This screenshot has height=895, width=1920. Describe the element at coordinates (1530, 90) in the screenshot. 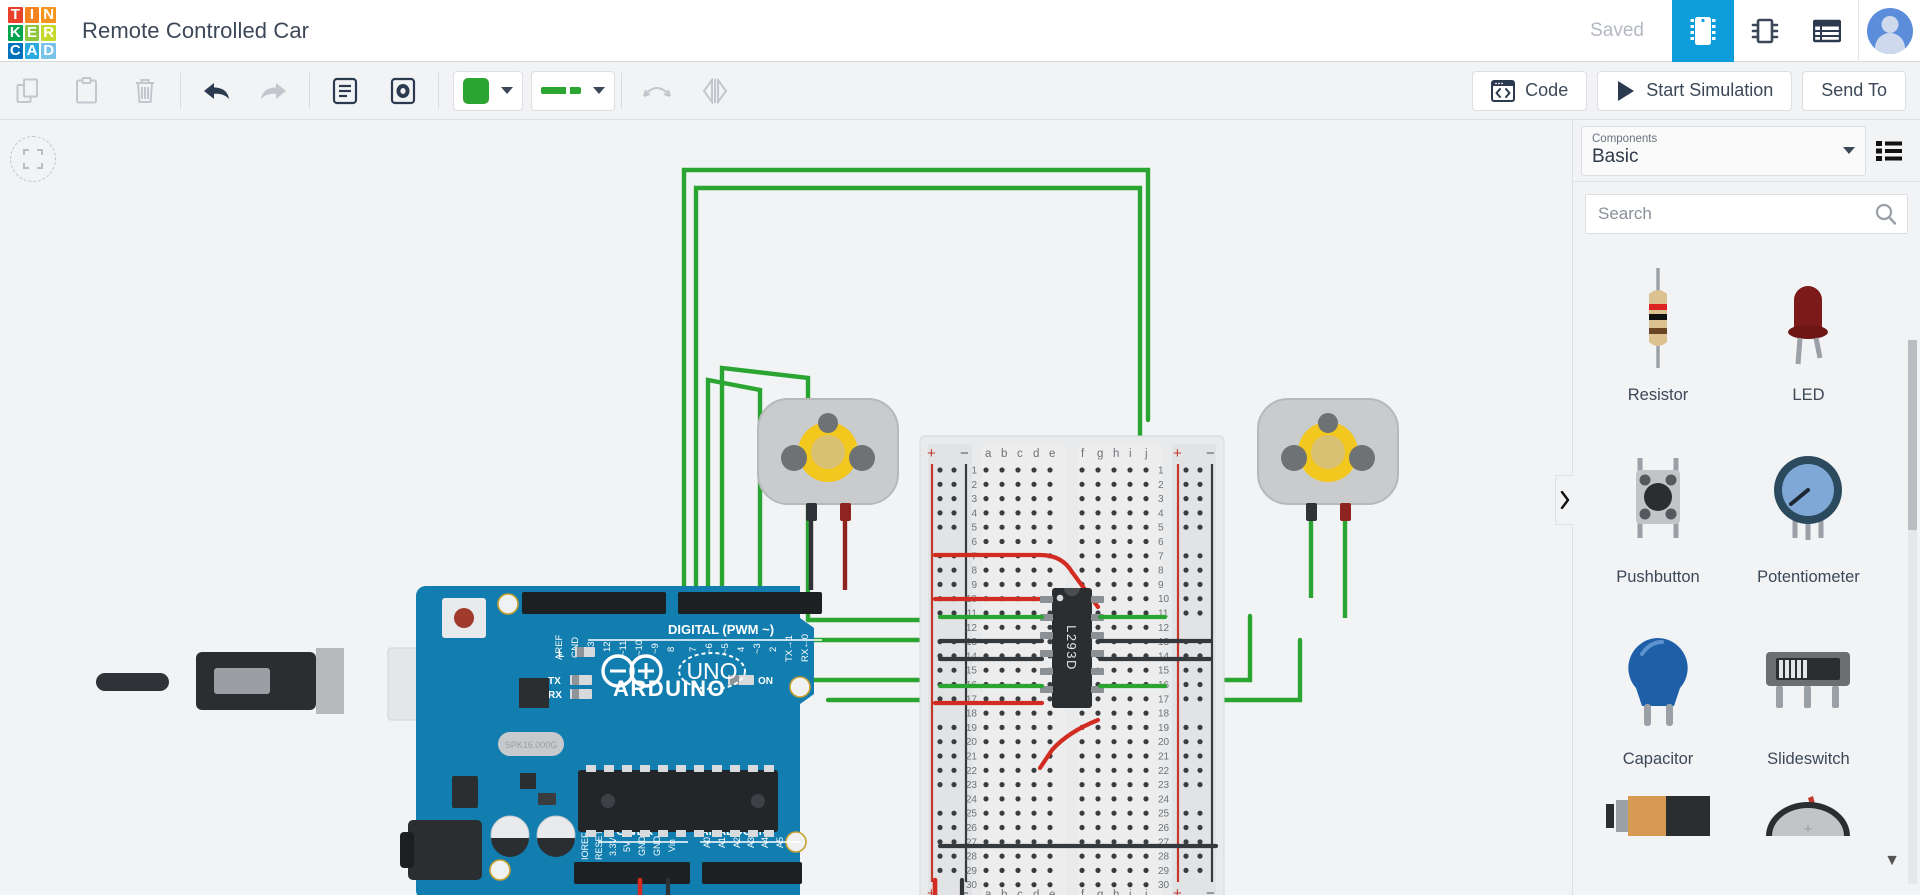

I see `code-button: Code` at that location.